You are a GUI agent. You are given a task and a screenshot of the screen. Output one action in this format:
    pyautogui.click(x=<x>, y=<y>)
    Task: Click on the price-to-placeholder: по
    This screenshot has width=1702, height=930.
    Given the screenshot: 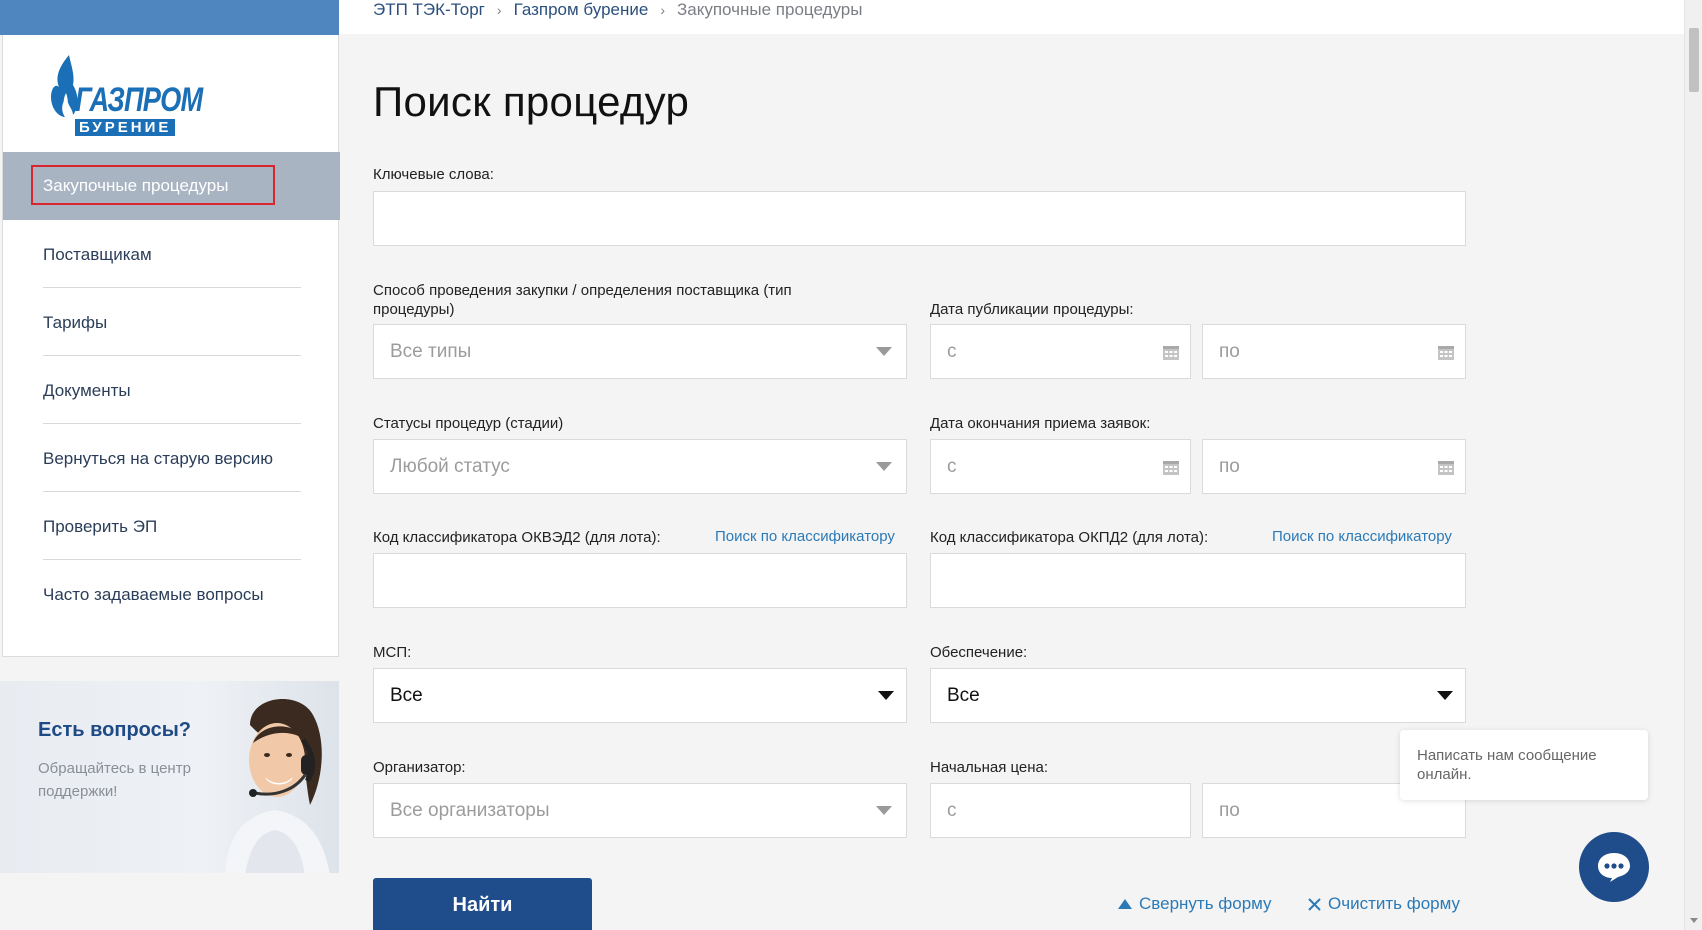 What is the action you would take?
    pyautogui.click(x=1229, y=810)
    